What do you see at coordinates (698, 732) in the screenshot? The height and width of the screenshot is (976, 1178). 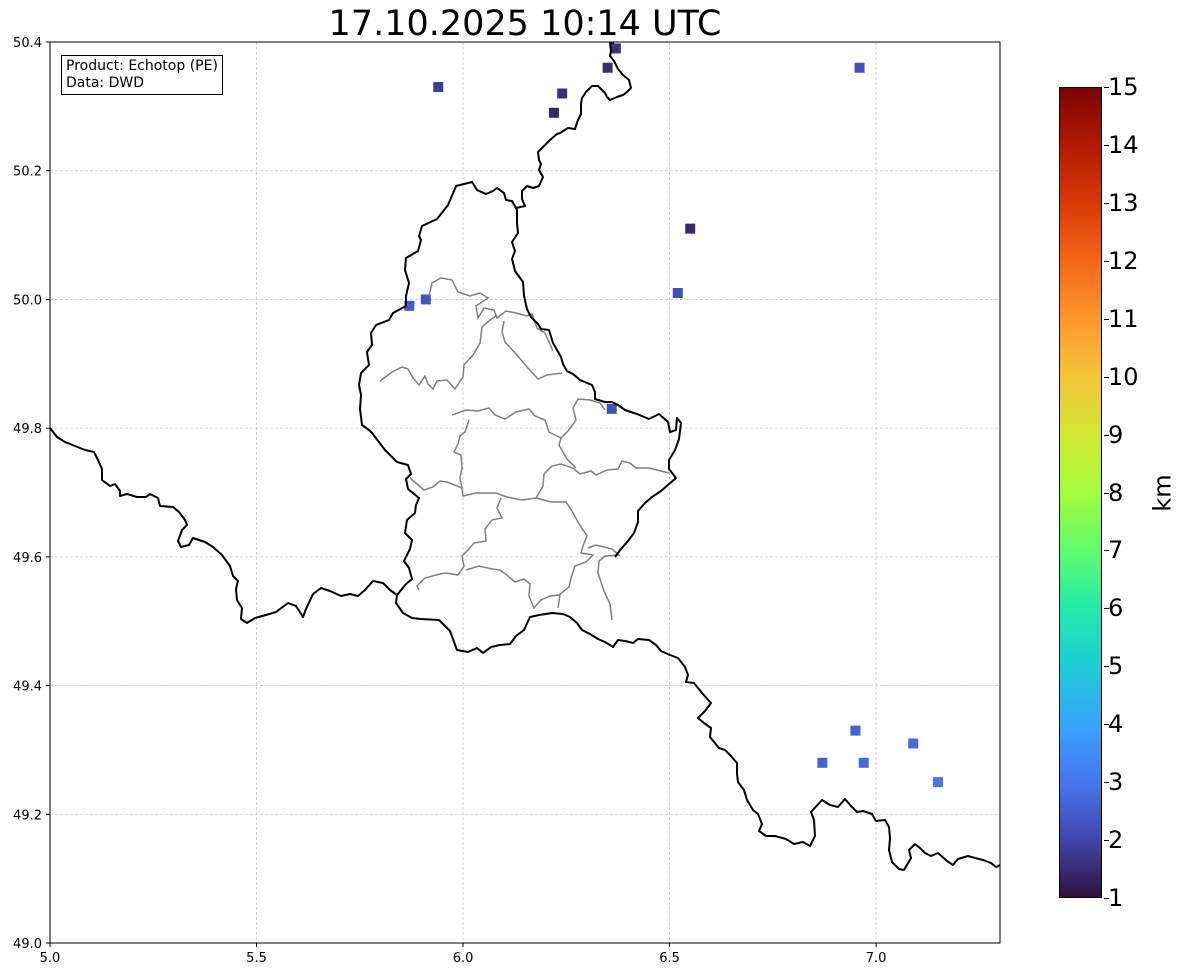 I see `country-border-luxembourg-west` at bounding box center [698, 732].